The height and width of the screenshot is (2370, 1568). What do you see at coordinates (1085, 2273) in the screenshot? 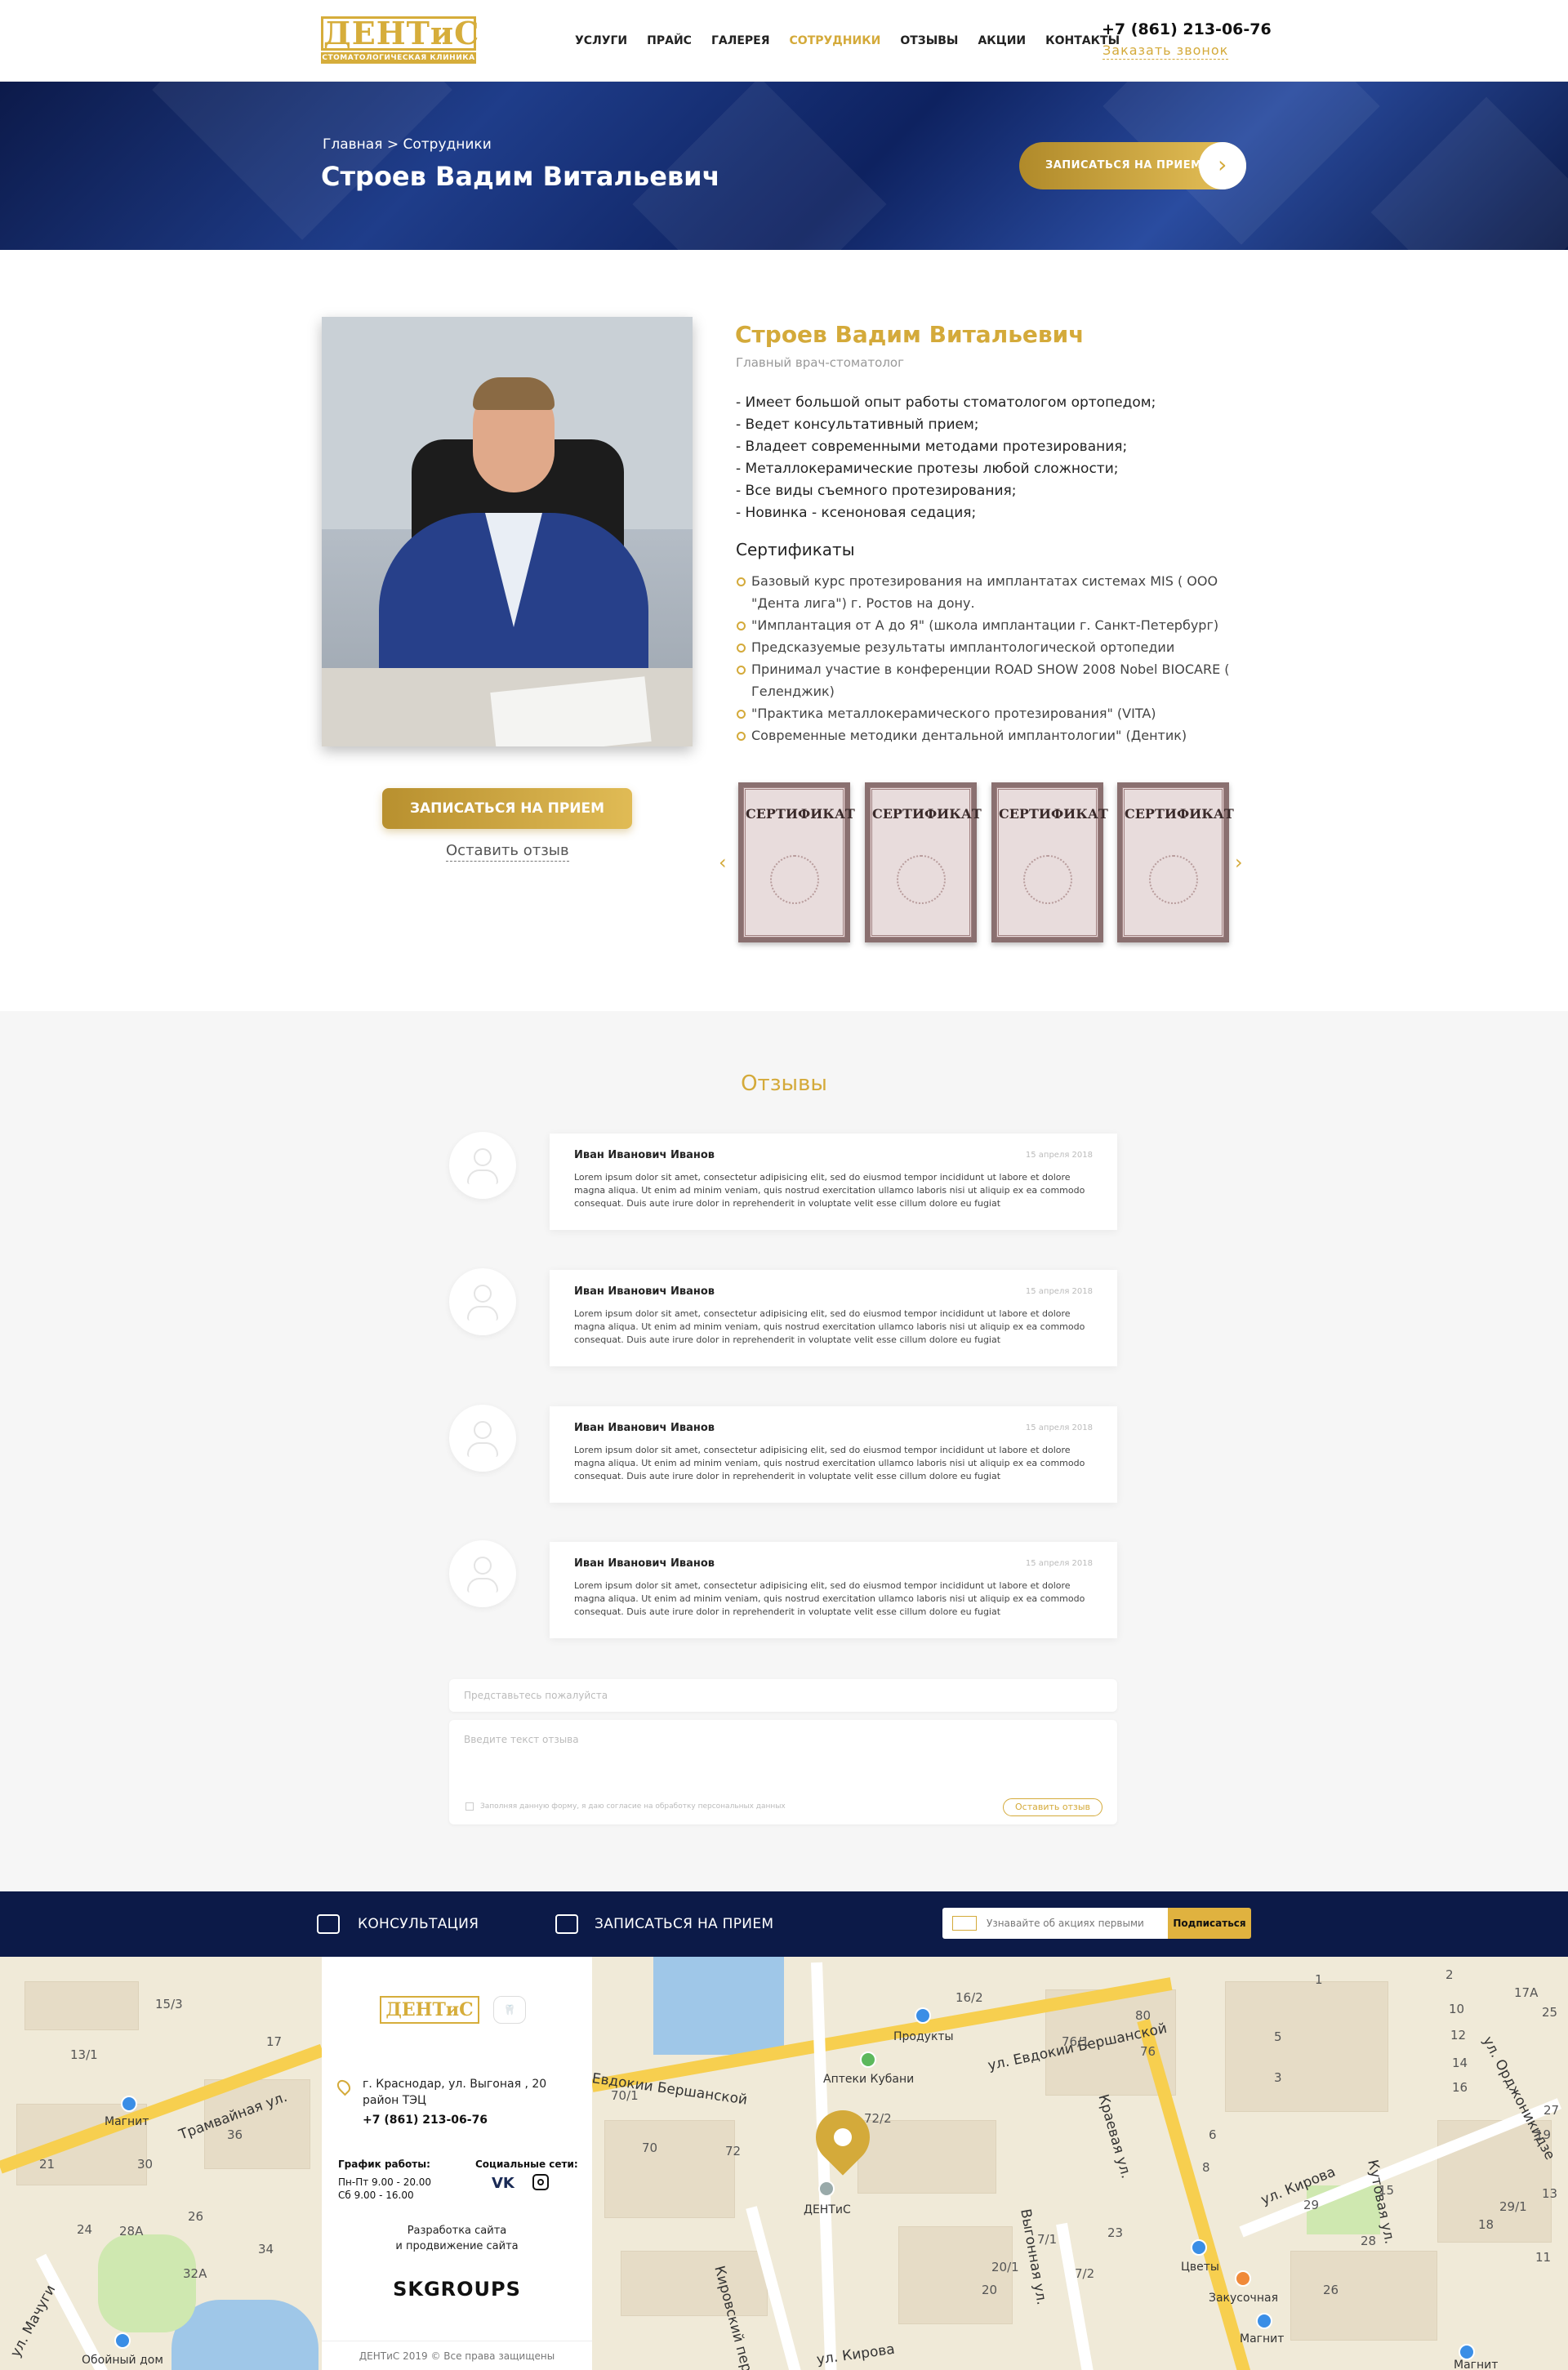
I see `house-number: 7/2` at bounding box center [1085, 2273].